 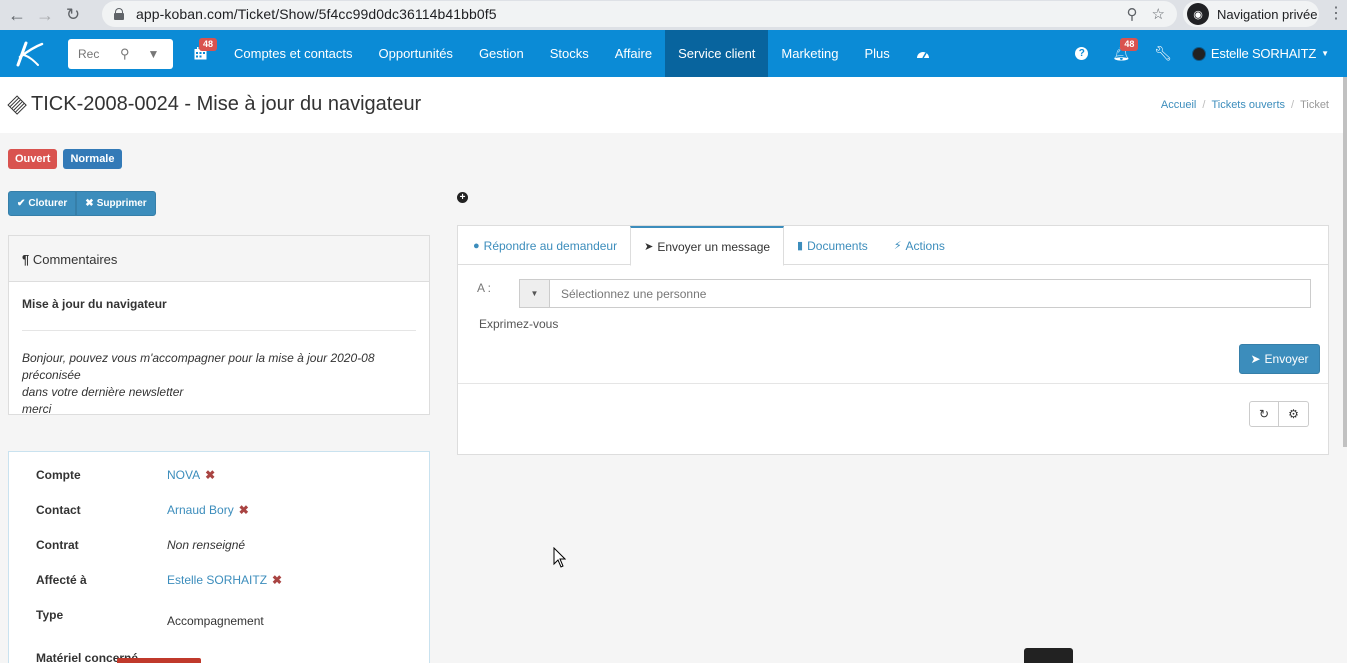 What do you see at coordinates (501, 53) in the screenshot?
I see `nav-gestion: Gestion` at bounding box center [501, 53].